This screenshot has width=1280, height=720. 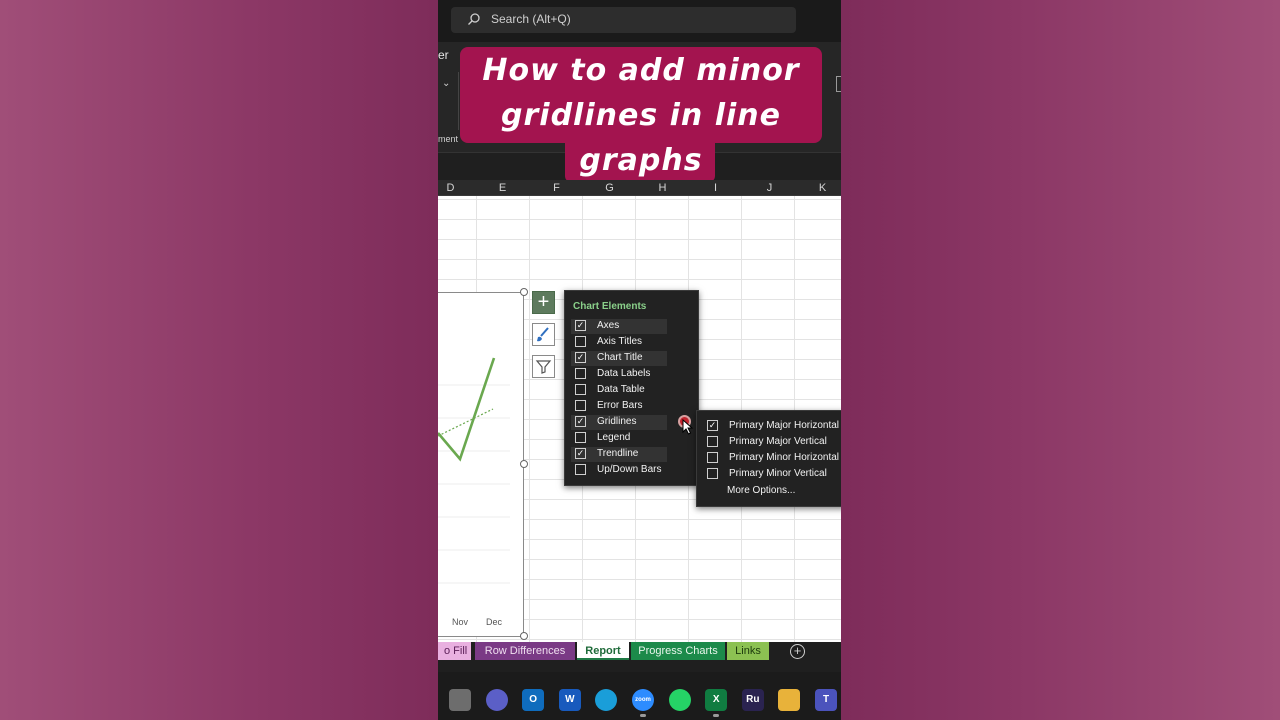 I want to click on chart-elements-button: +, so click(x=543, y=302).